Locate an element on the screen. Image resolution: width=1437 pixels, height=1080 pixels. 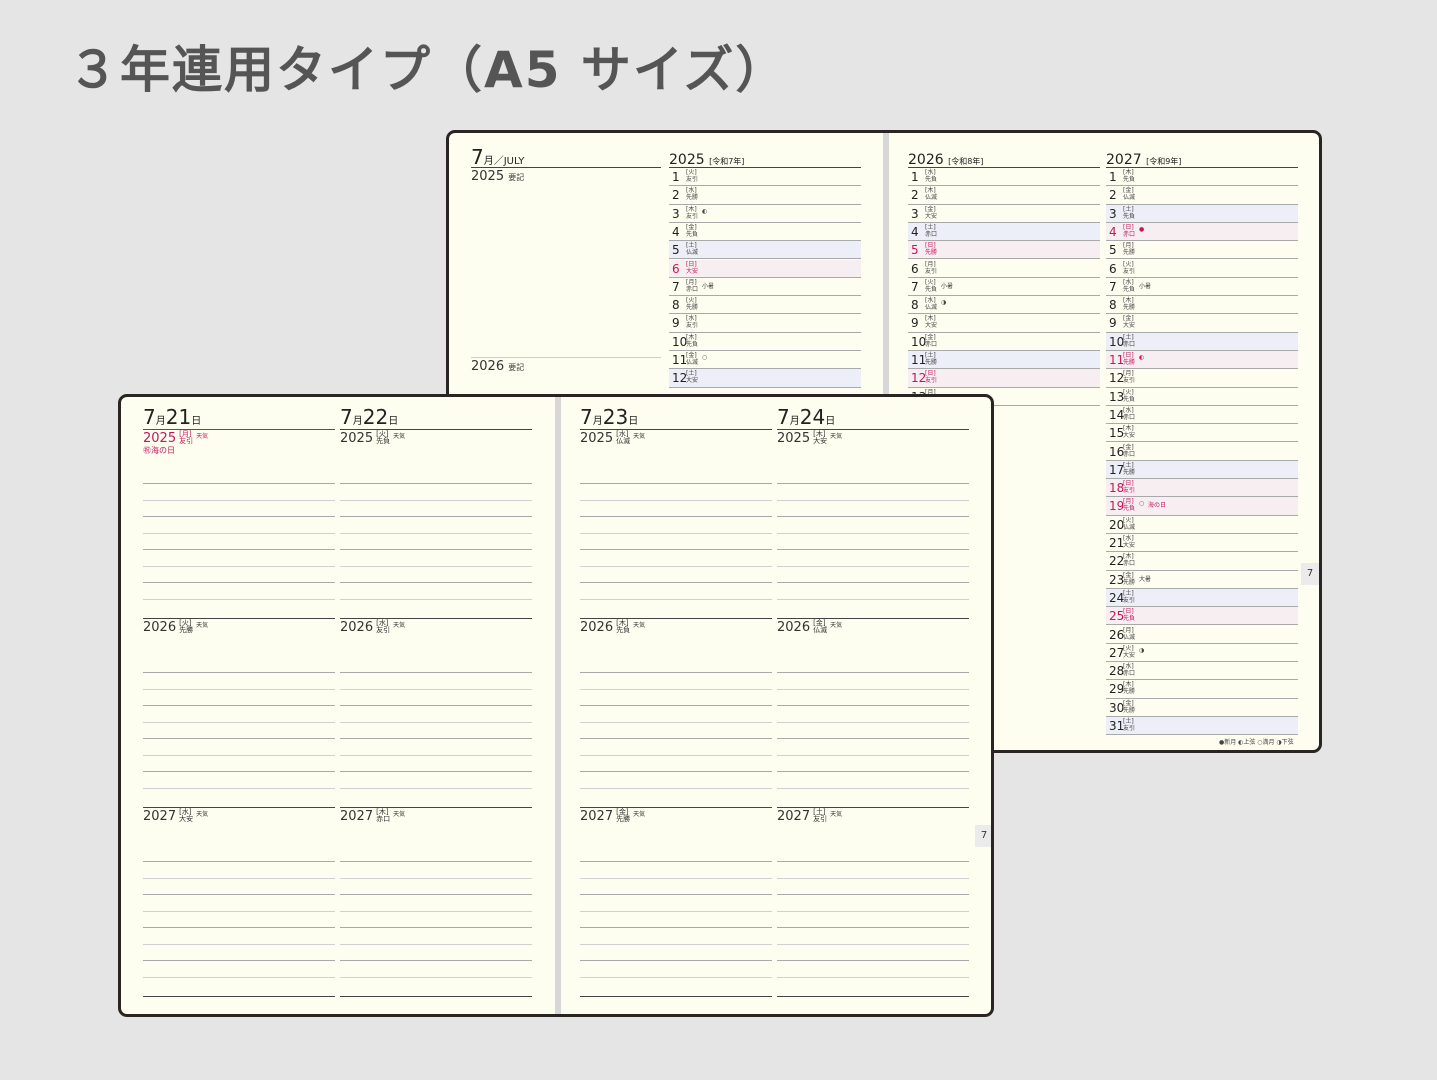
day-row: 29 [木] 先勝 is located at coordinates (1202, 689).